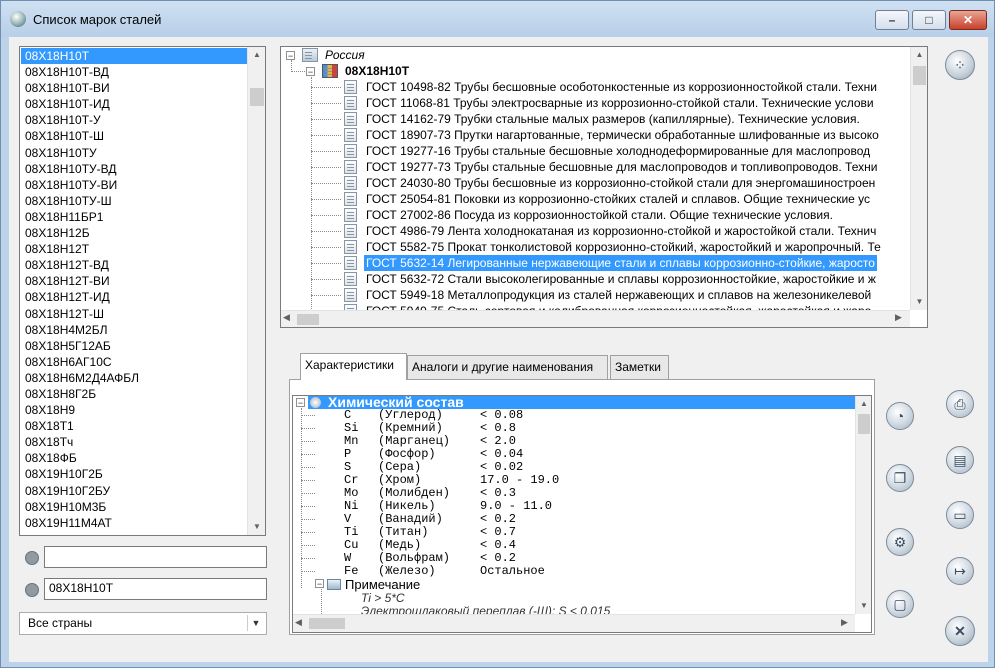  What do you see at coordinates (134, 394) in the screenshot?
I see `list-item: 08Х18Н8Г2Б` at bounding box center [134, 394].